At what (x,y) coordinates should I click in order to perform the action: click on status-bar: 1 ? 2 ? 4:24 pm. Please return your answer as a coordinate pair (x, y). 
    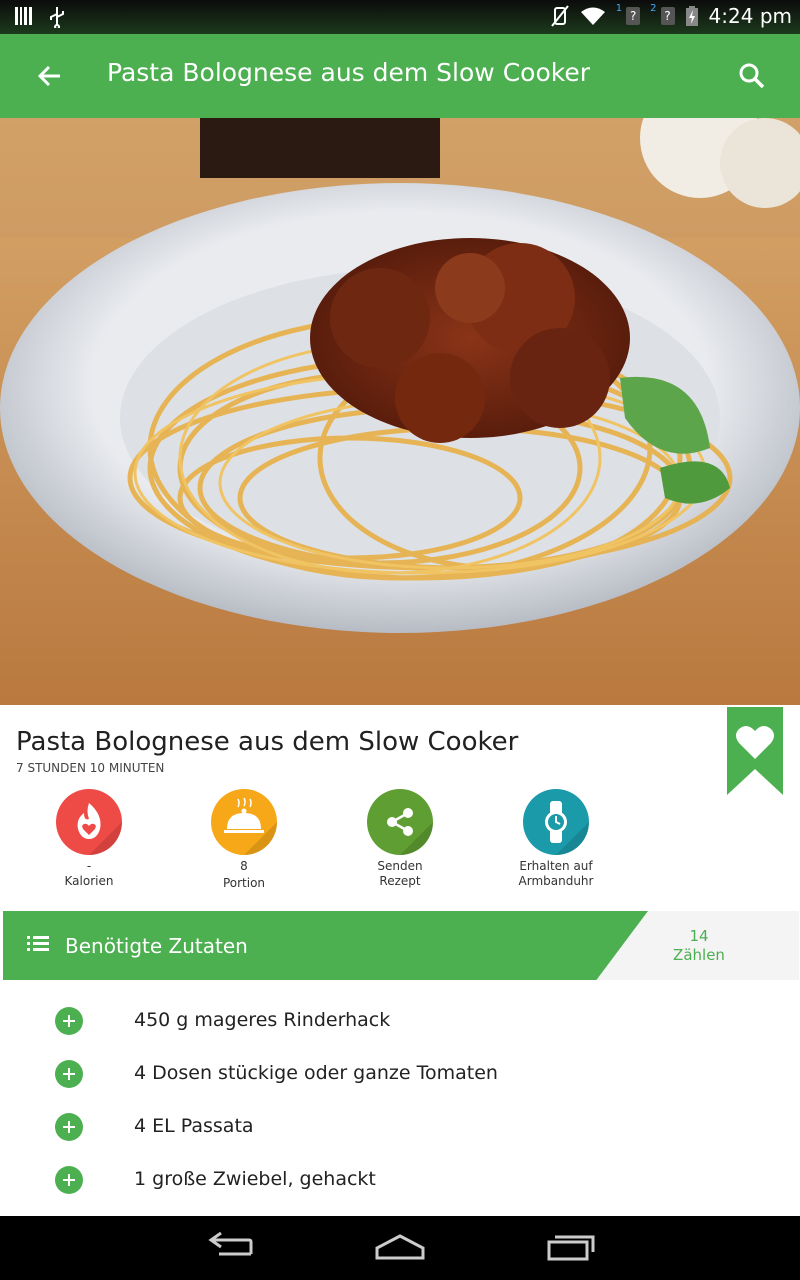
    Looking at the image, I should click on (400, 17).